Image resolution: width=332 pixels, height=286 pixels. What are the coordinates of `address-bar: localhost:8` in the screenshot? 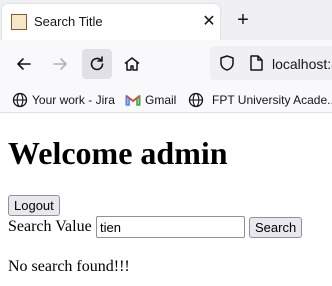 It's located at (271, 63).